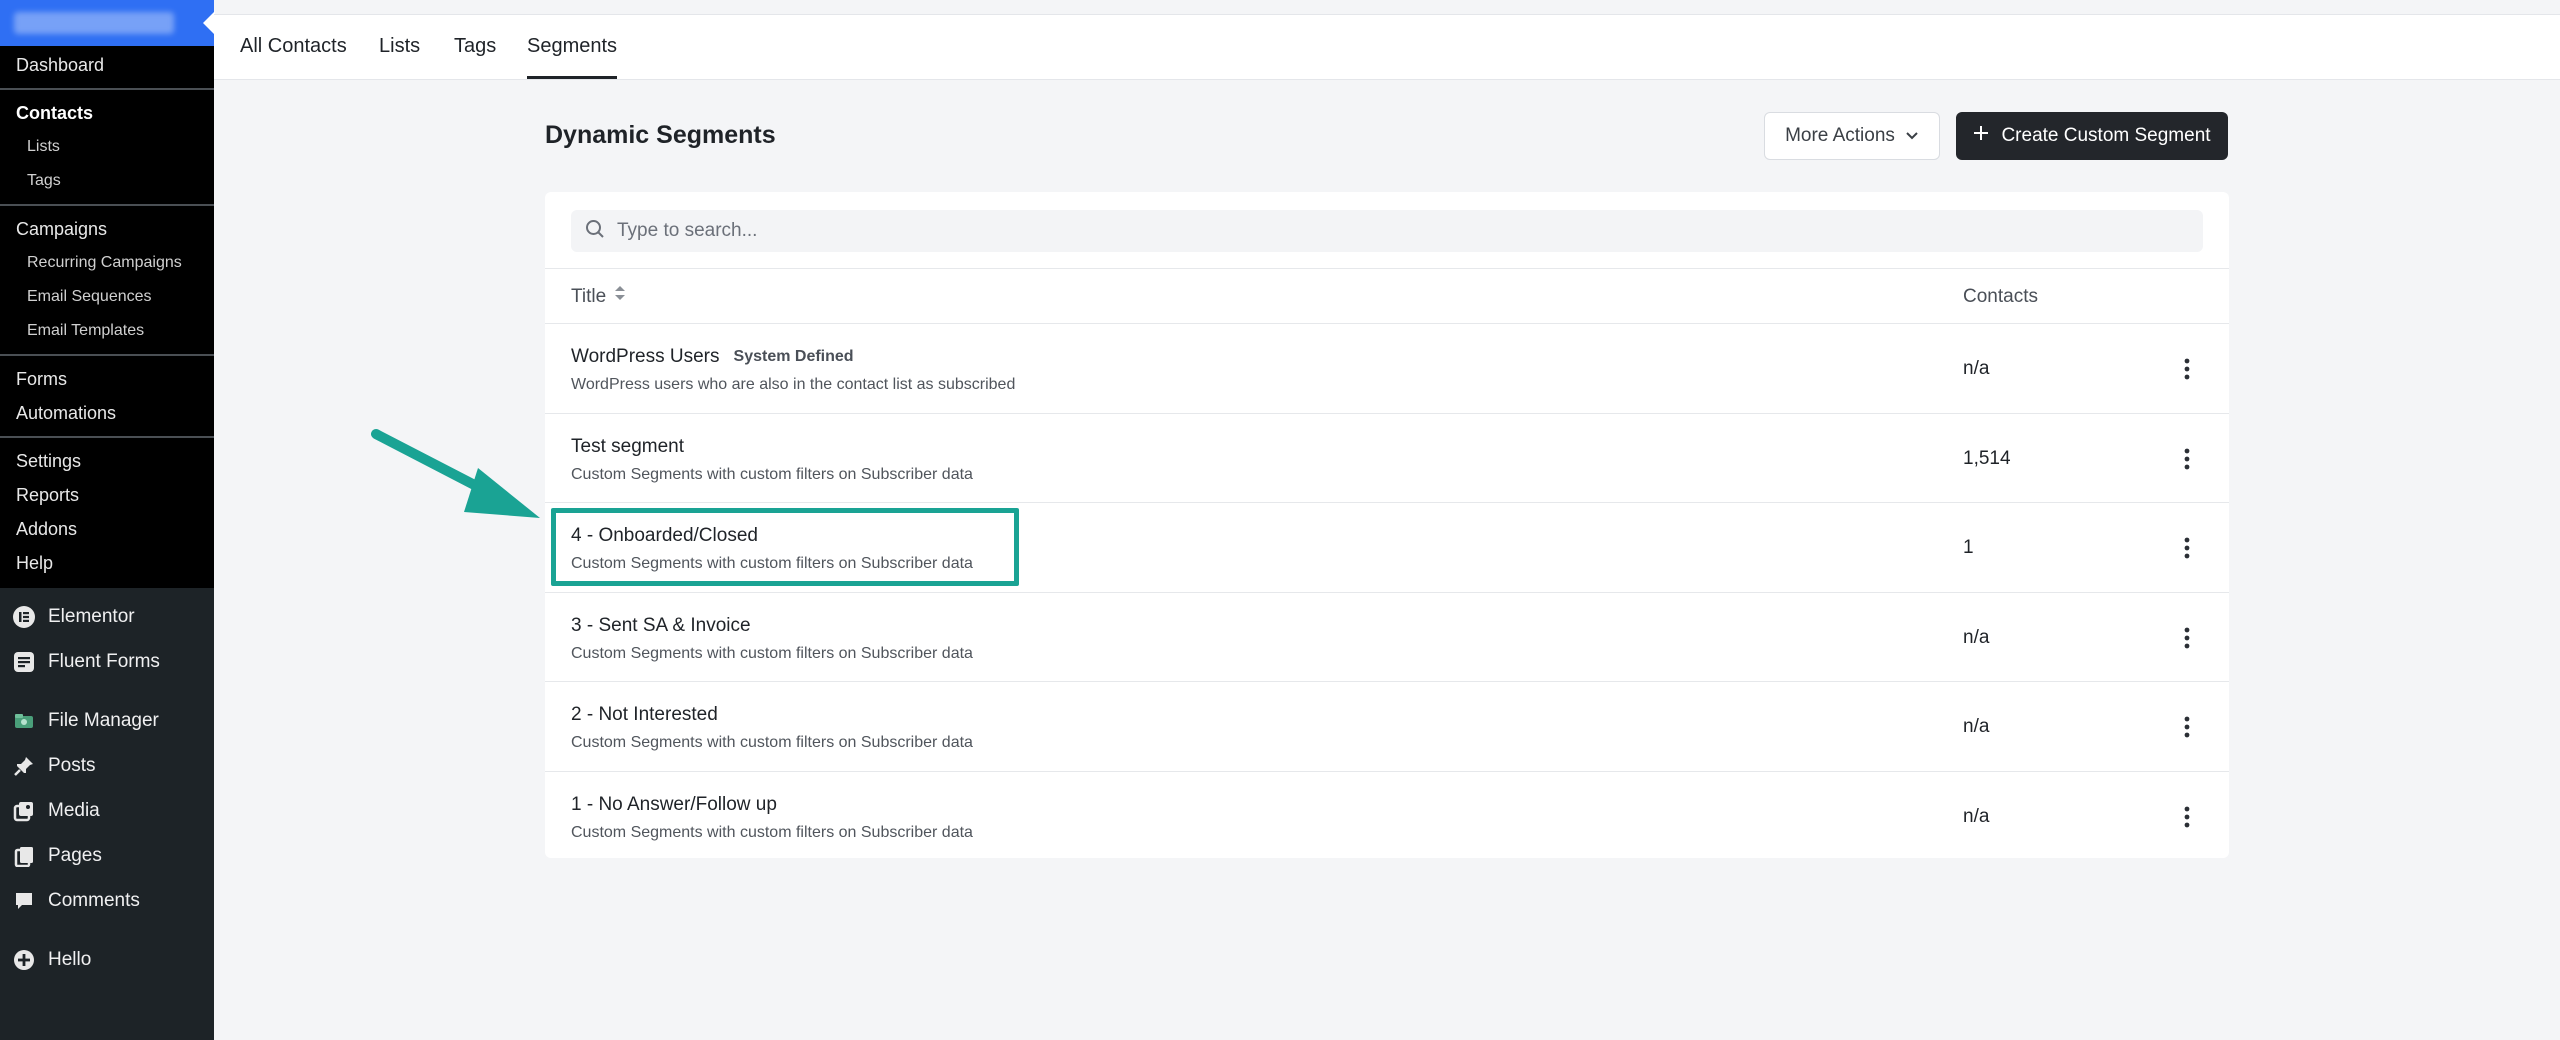 Image resolution: width=2560 pixels, height=1040 pixels. I want to click on tab-all-contacts: All Contacts, so click(293, 47).